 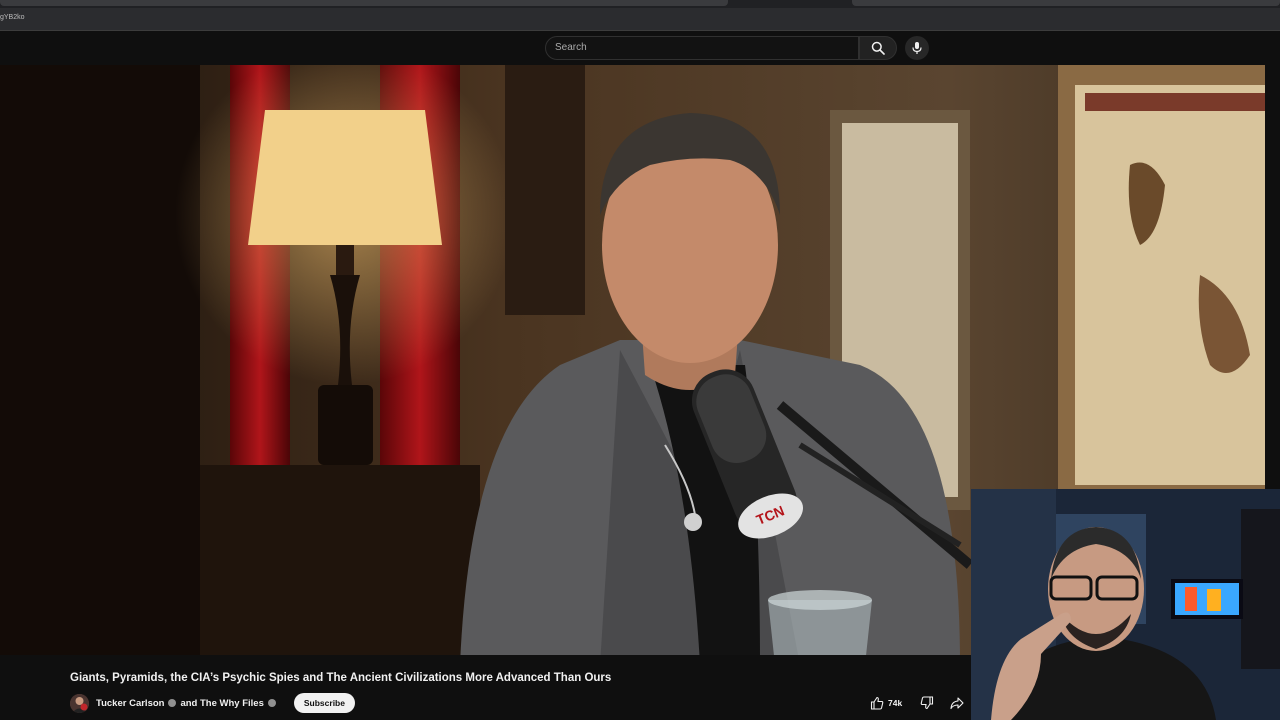 I want to click on video-actions: 74k, so click(x=916, y=703).